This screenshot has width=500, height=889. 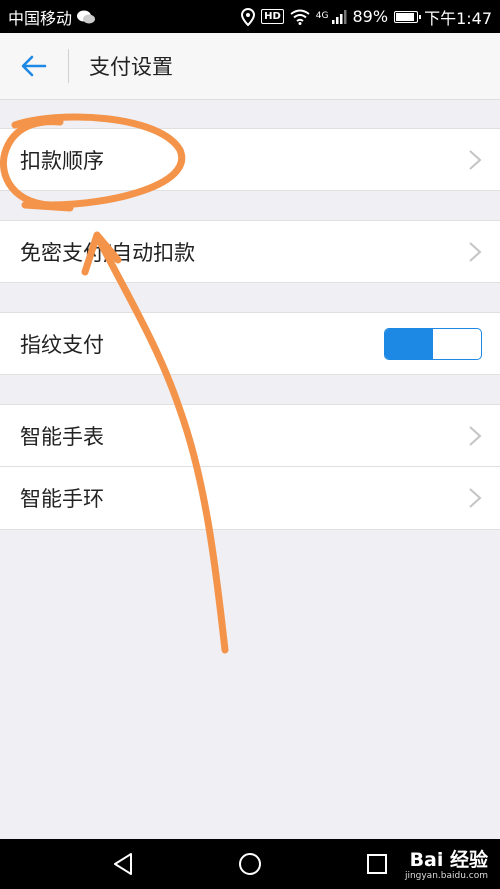 I want to click on settings-group-4: 智能手表 智能手环, so click(x=250, y=467).